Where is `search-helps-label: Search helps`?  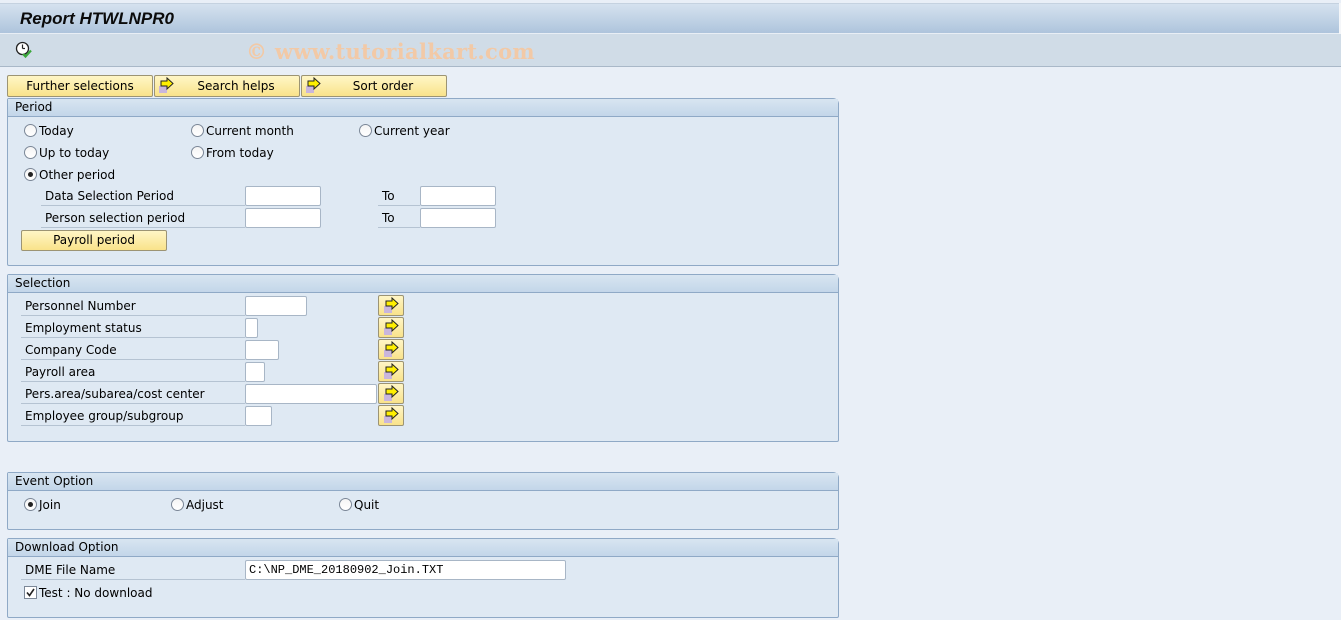
search-helps-label: Search helps is located at coordinates (236, 86).